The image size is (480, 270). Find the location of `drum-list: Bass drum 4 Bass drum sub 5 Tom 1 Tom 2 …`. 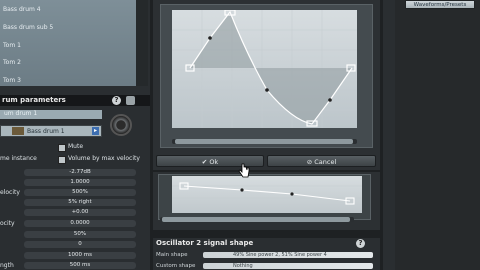

drum-list: Bass drum 4 Bass drum sub 5 Tom 1 Tom 2 … is located at coordinates (68, 43).